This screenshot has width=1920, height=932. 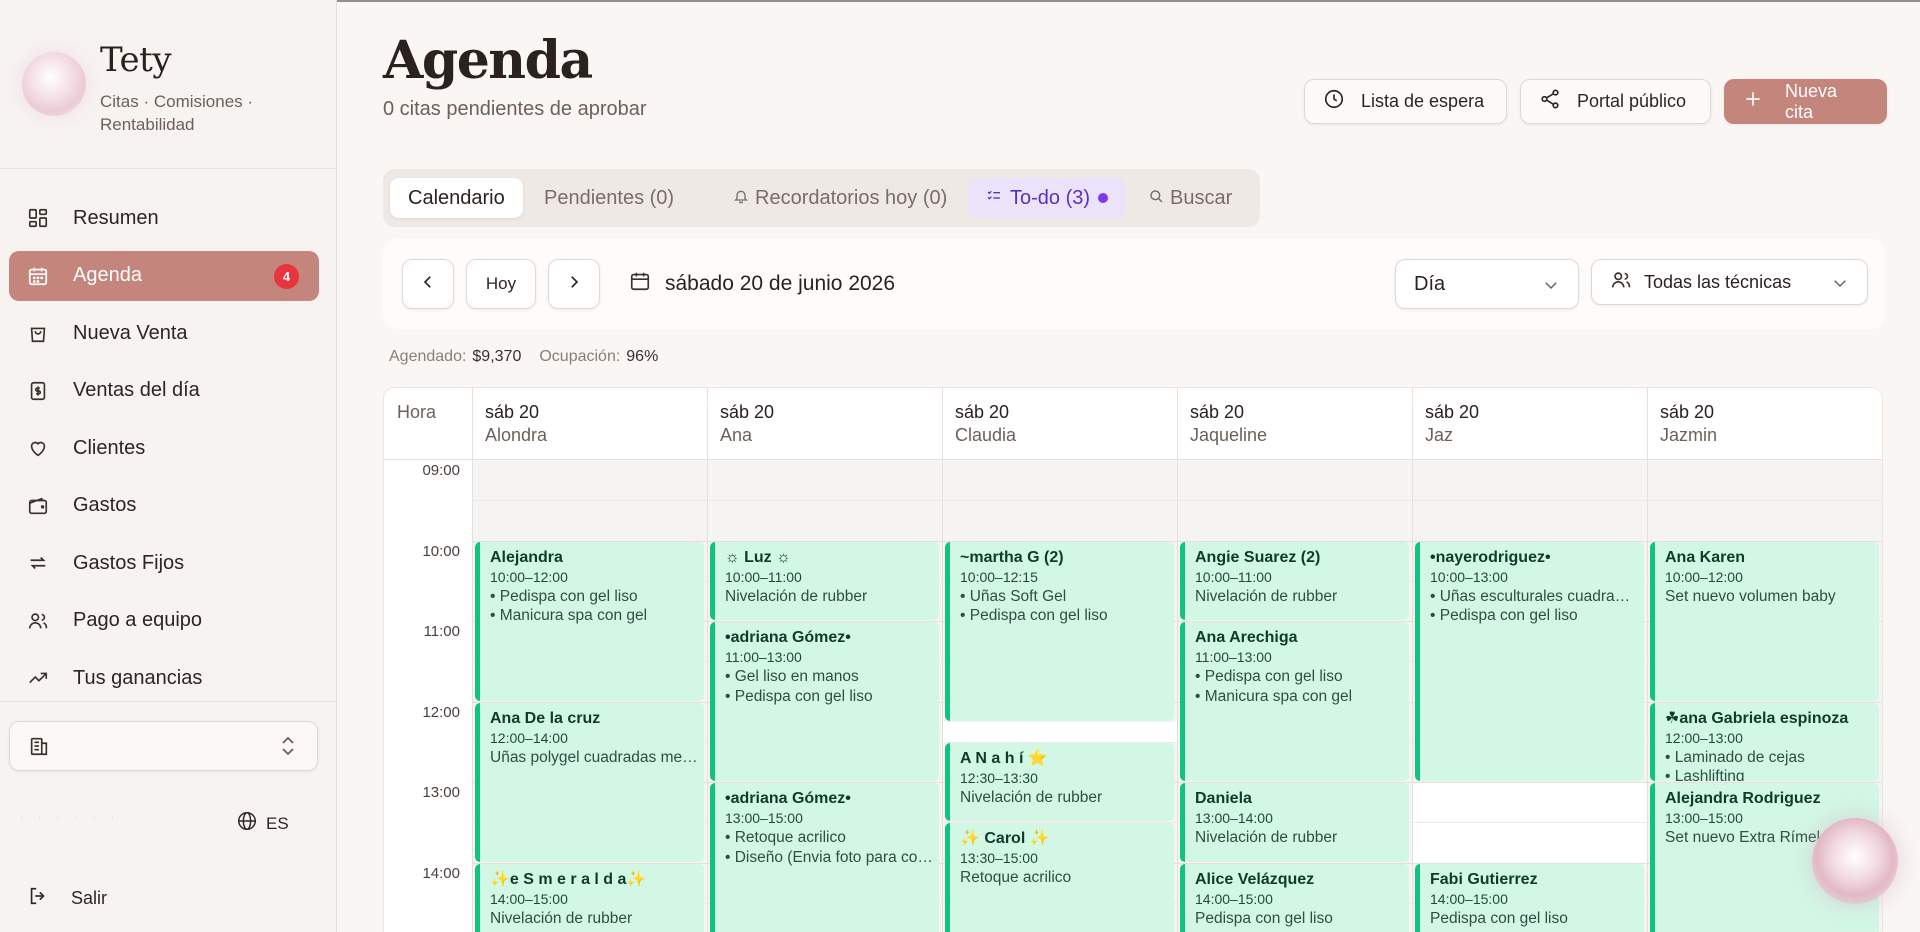 I want to click on appointment-time: 14:00–15:00, so click(x=1469, y=898).